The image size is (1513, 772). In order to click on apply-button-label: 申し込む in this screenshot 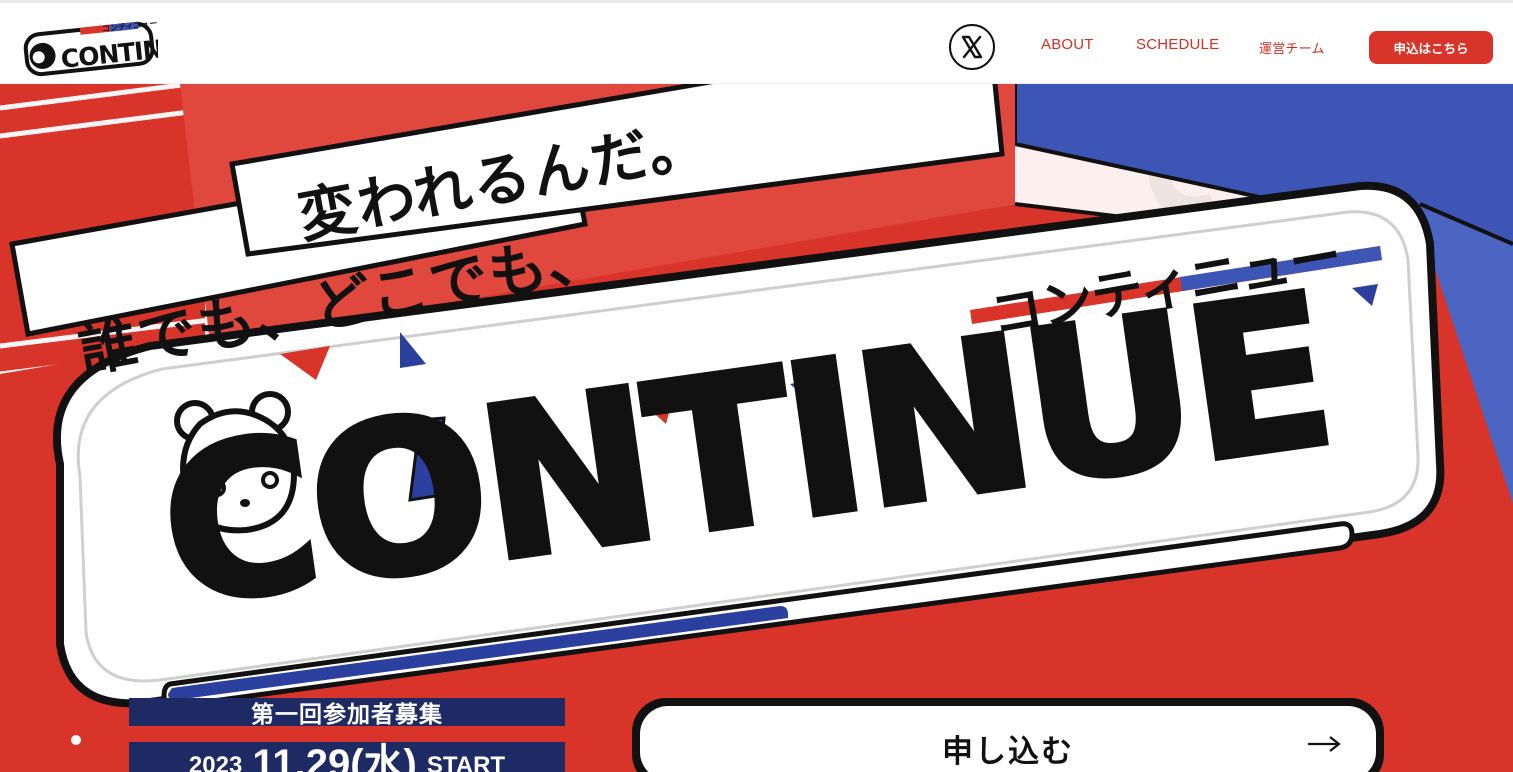, I will do `click(1008, 752)`.